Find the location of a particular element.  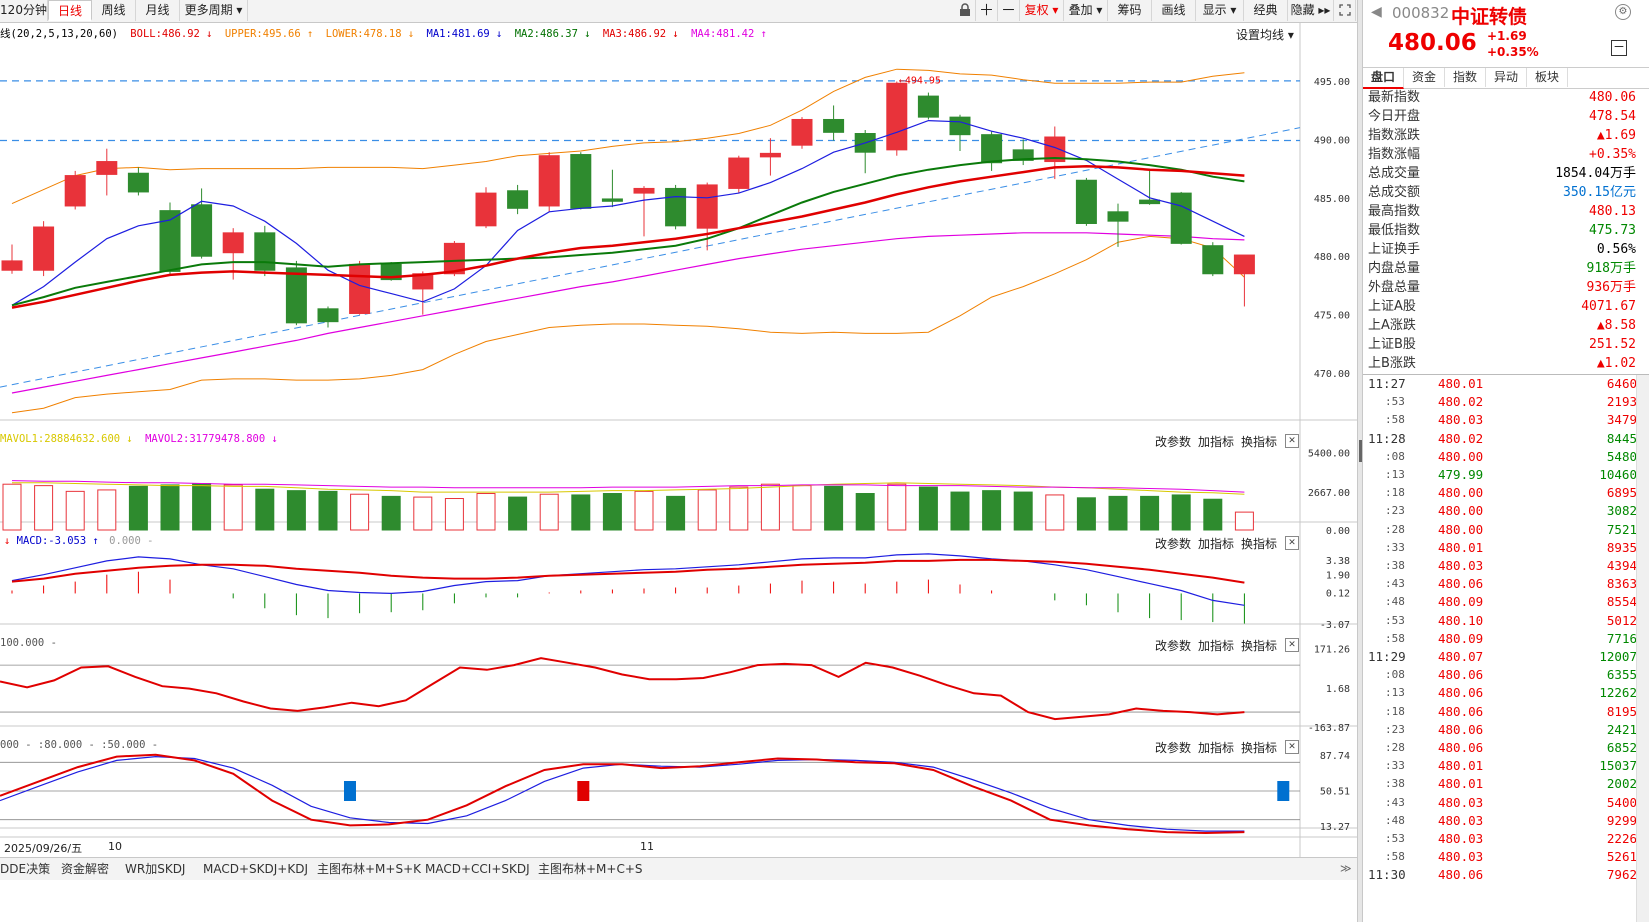

kdj-close-icon: ✕ is located at coordinates (1292, 747).